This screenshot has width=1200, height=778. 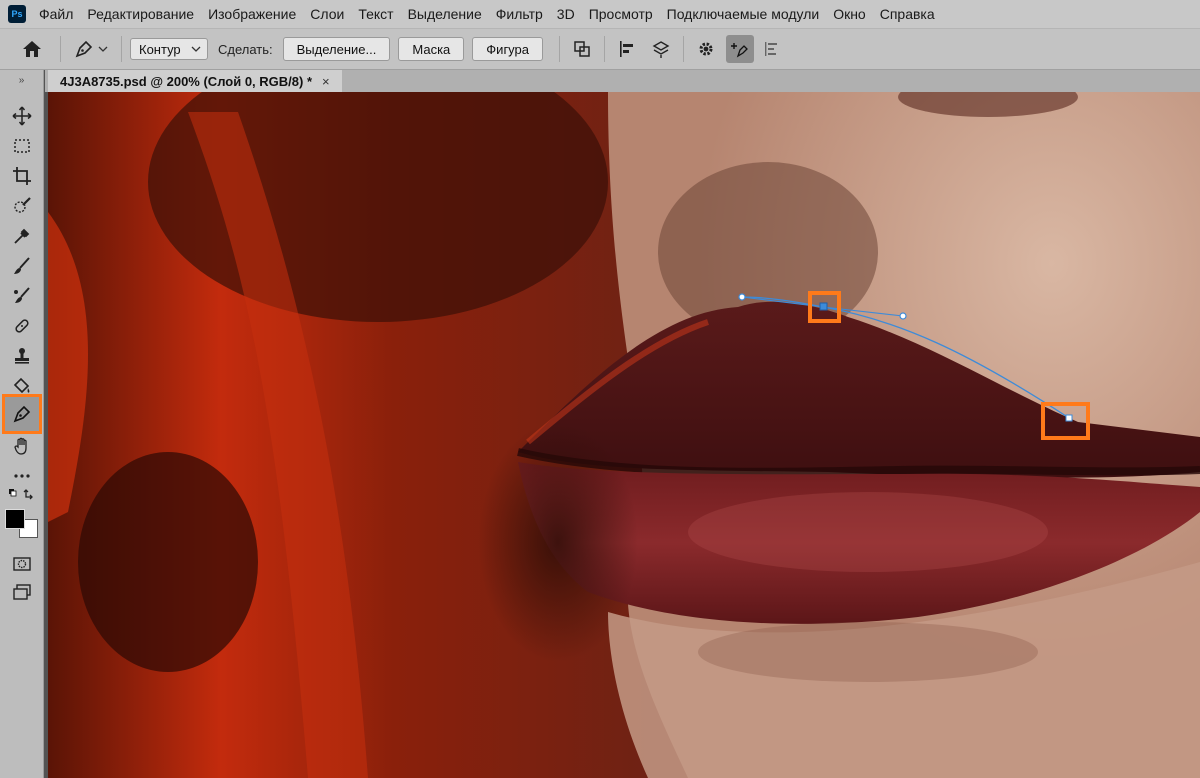 What do you see at coordinates (772, 49) in the screenshot?
I see `align-edges-icon` at bounding box center [772, 49].